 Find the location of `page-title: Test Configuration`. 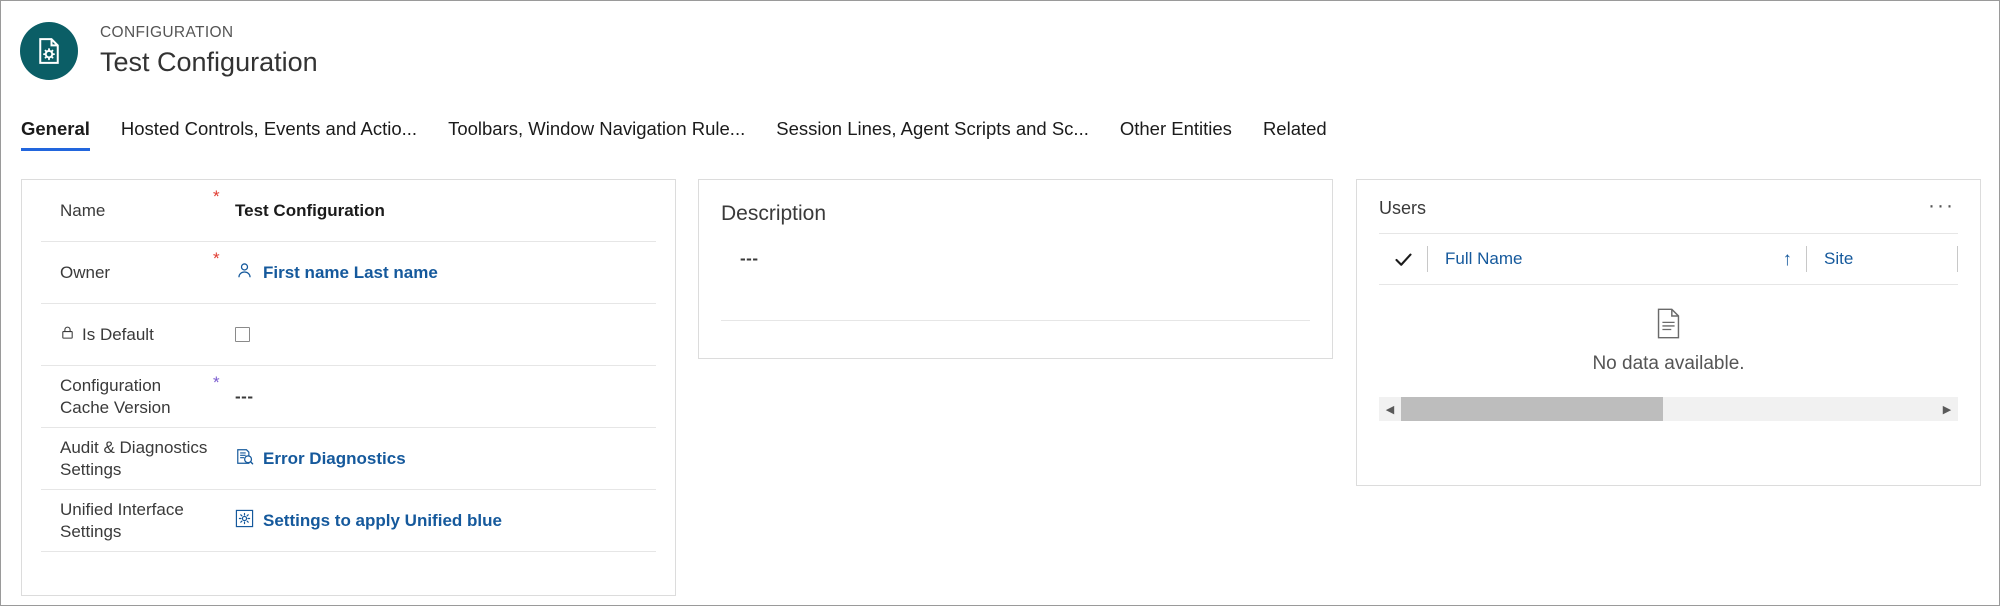

page-title: Test Configuration is located at coordinates (209, 62).